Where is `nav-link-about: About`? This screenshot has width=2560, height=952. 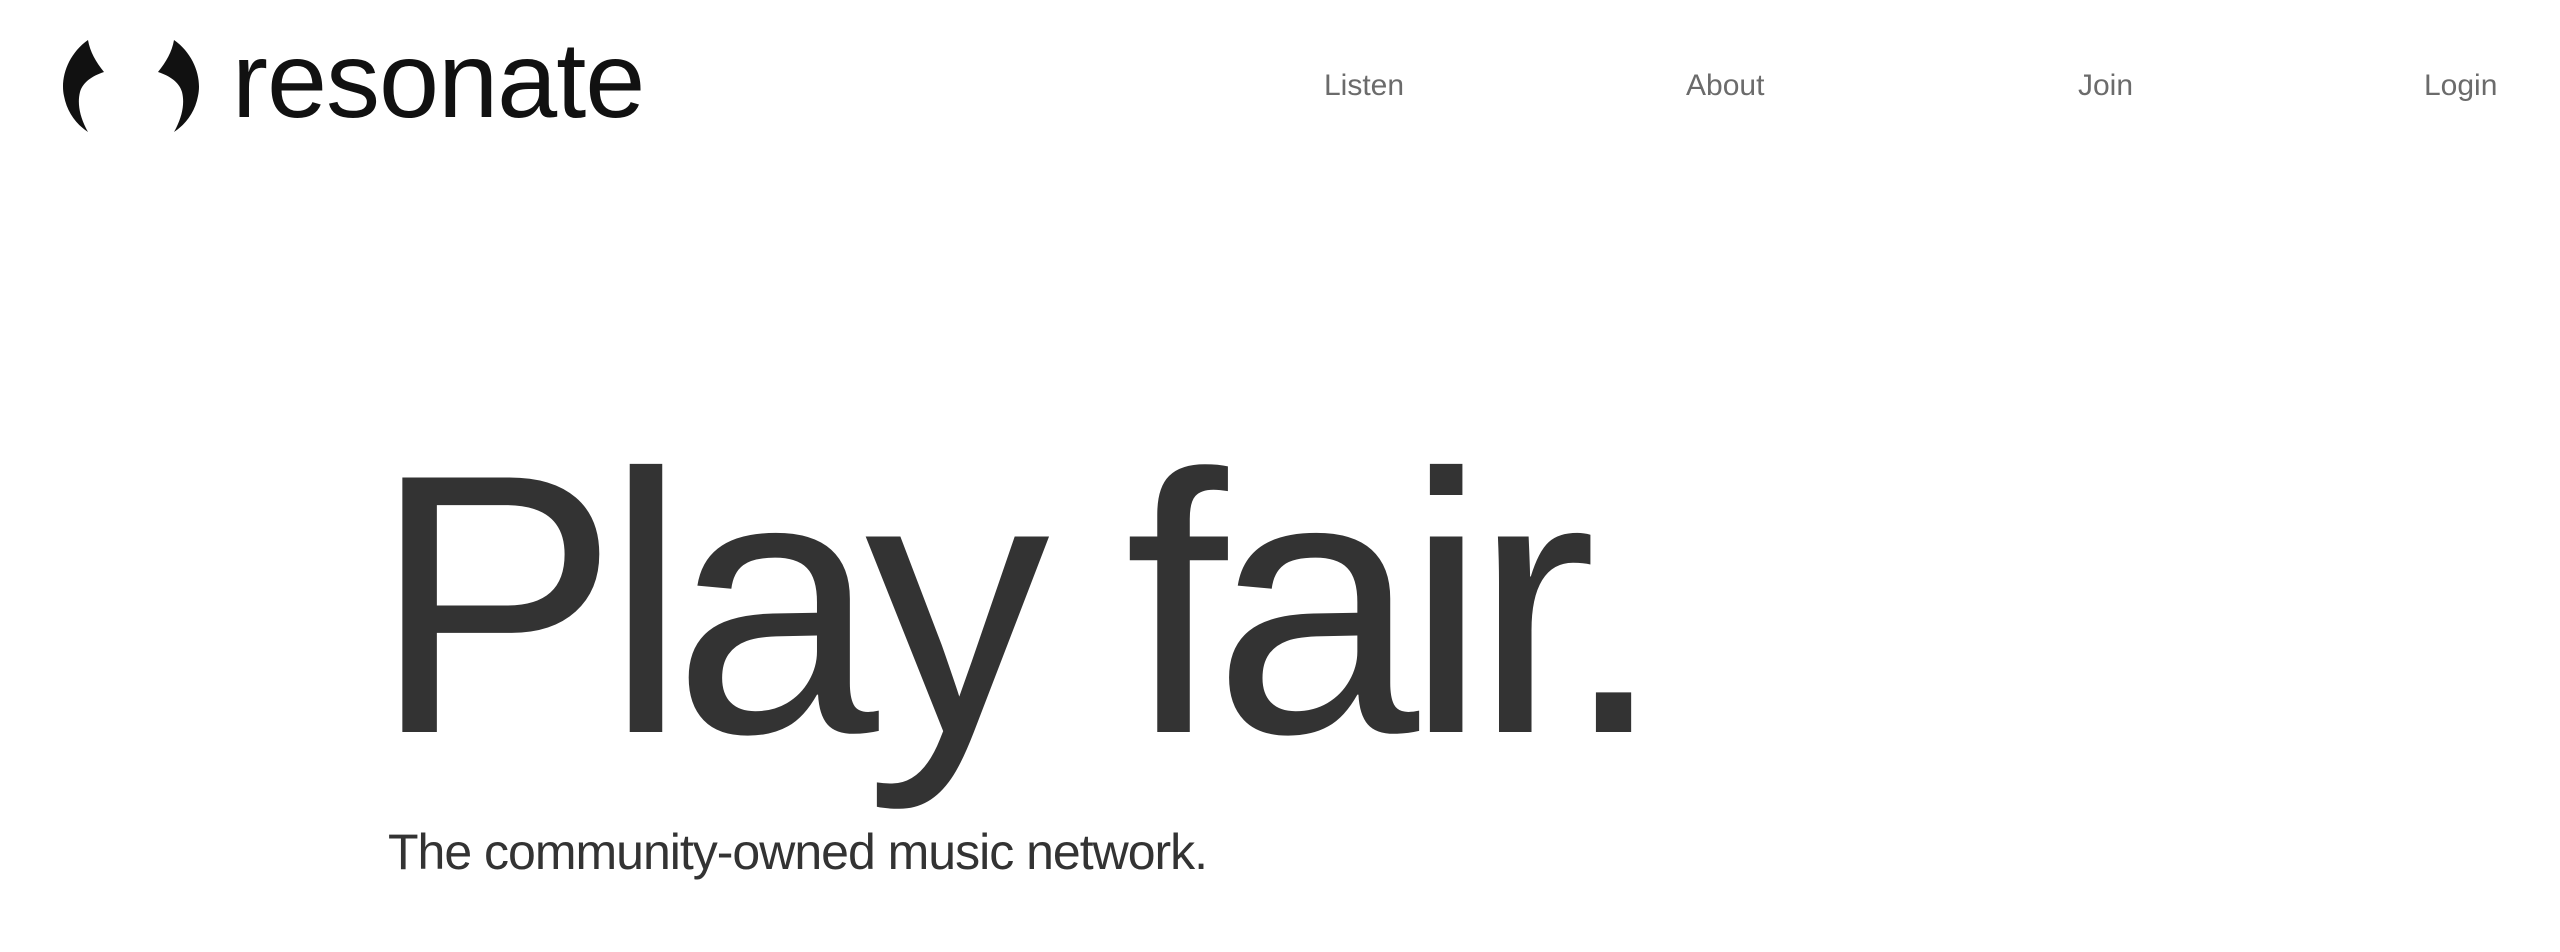
nav-link-about: About is located at coordinates (1725, 86).